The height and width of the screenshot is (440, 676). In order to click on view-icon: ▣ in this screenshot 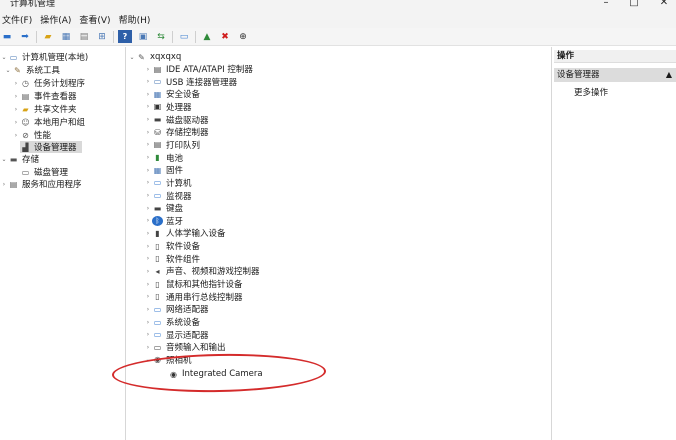, I will do `click(143, 36)`.